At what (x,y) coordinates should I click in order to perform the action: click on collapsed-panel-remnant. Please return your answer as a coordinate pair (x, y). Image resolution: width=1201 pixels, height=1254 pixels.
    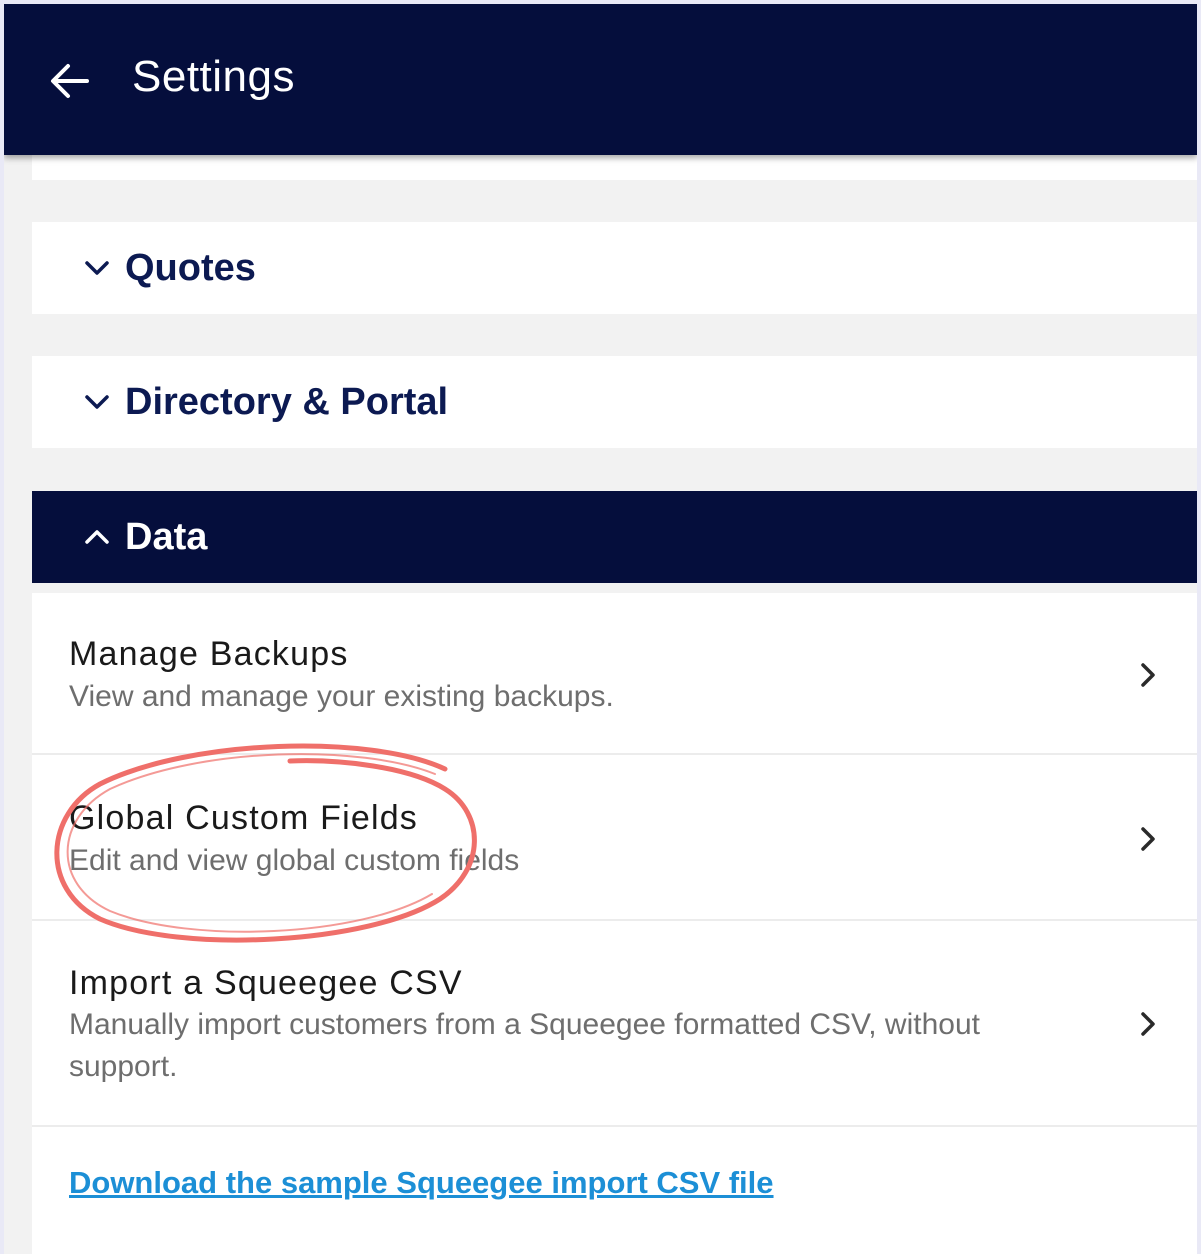
    Looking at the image, I should click on (614, 167).